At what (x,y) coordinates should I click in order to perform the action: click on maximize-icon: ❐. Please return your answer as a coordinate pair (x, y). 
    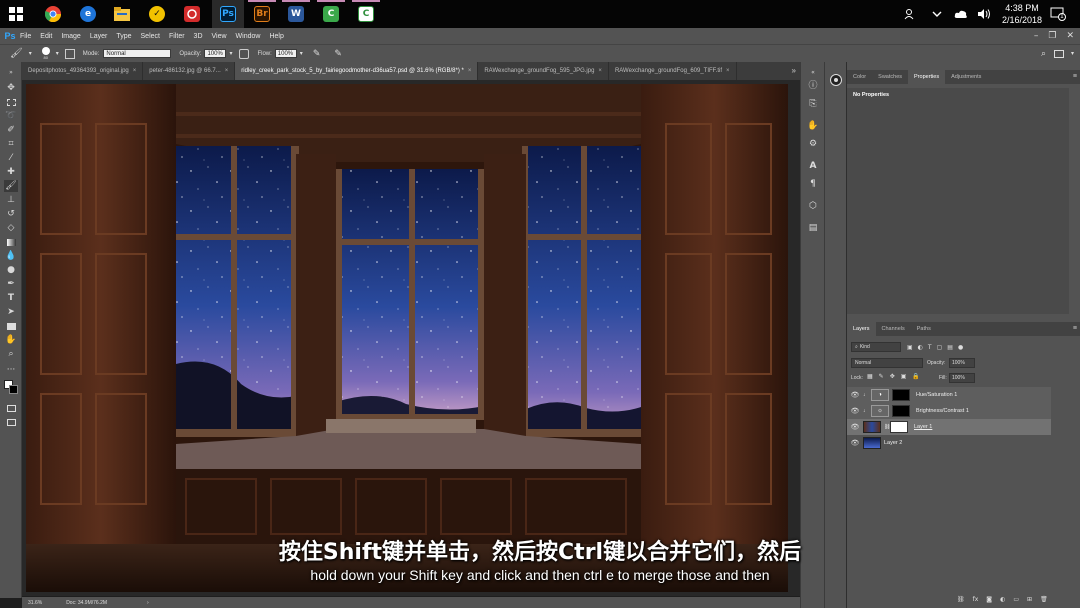
    Looking at the image, I should click on (1052, 36).